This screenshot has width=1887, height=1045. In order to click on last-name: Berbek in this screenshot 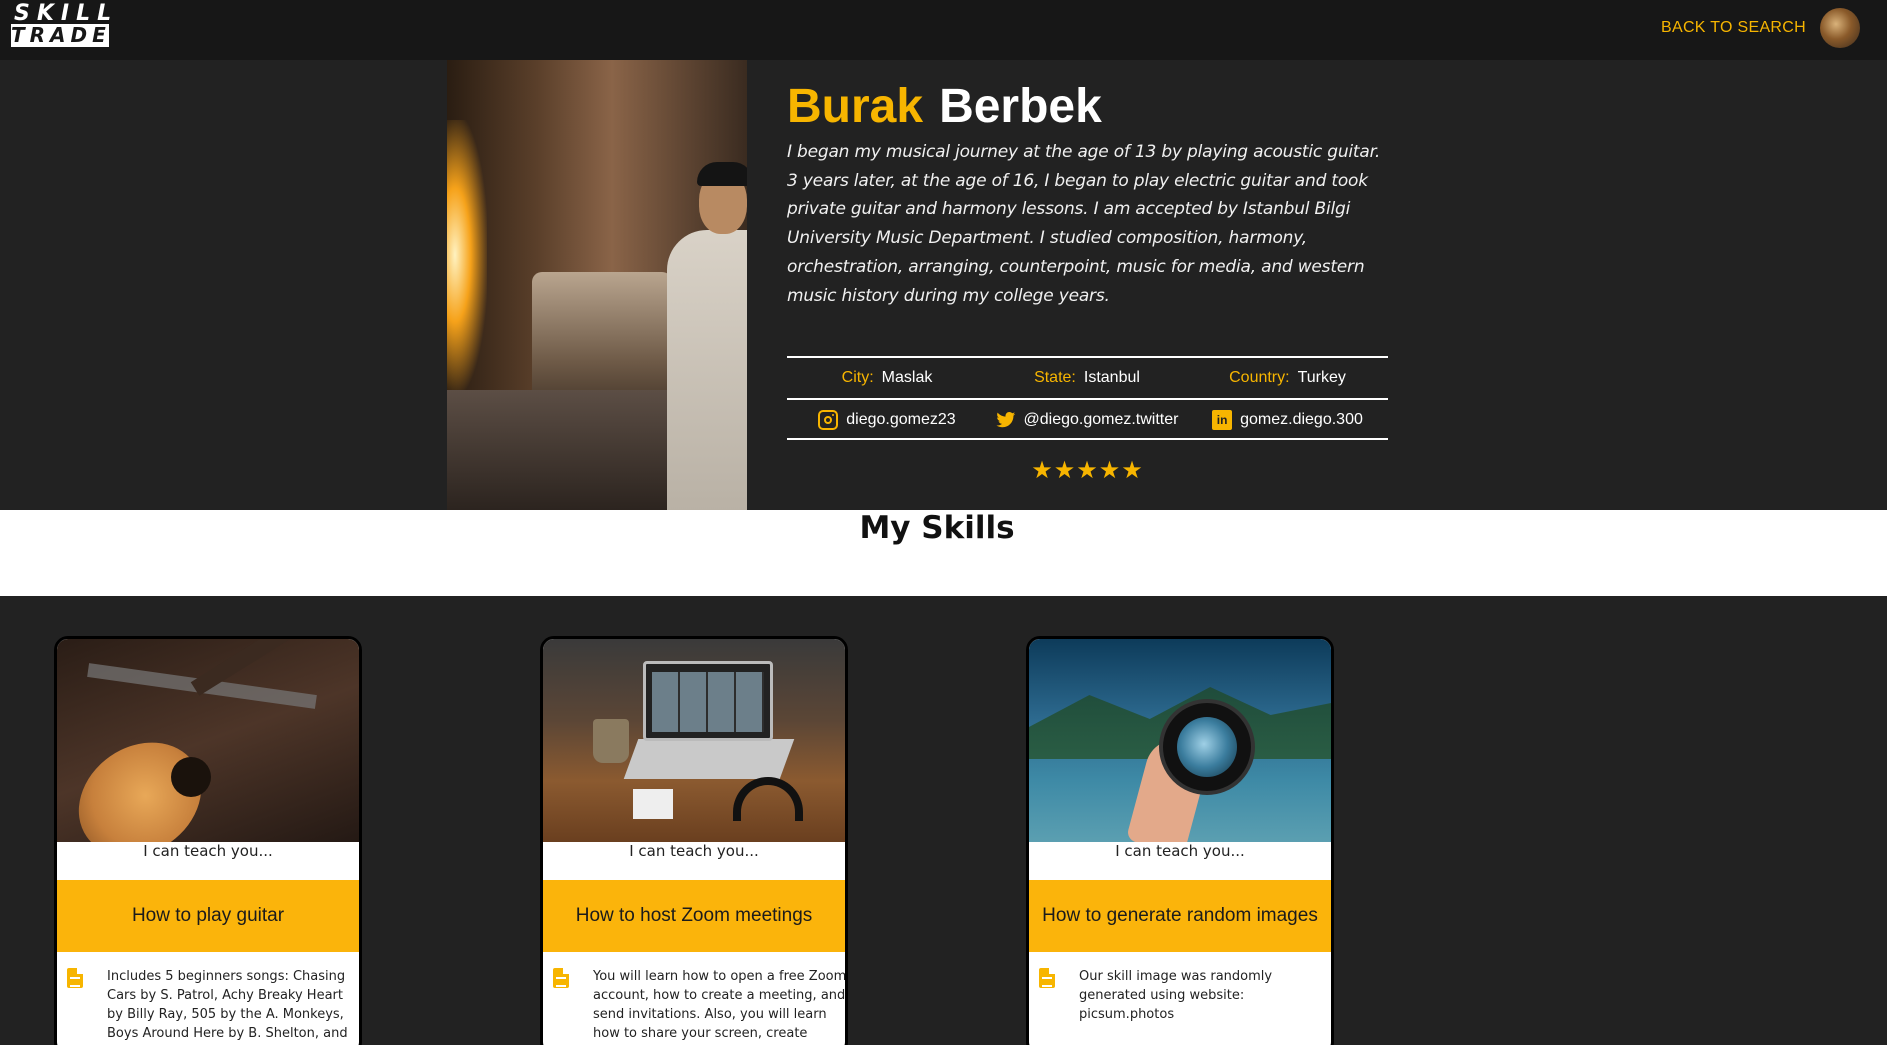, I will do `click(1020, 106)`.